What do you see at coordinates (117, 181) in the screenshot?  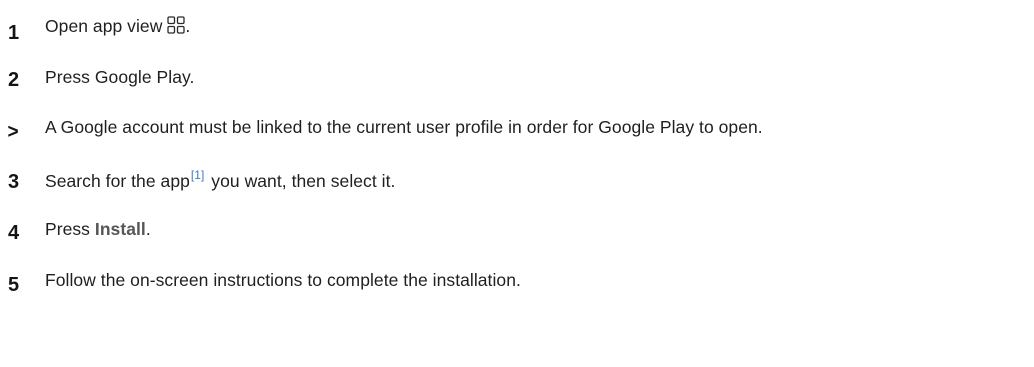 I see `step-text-before: Search for the app` at bounding box center [117, 181].